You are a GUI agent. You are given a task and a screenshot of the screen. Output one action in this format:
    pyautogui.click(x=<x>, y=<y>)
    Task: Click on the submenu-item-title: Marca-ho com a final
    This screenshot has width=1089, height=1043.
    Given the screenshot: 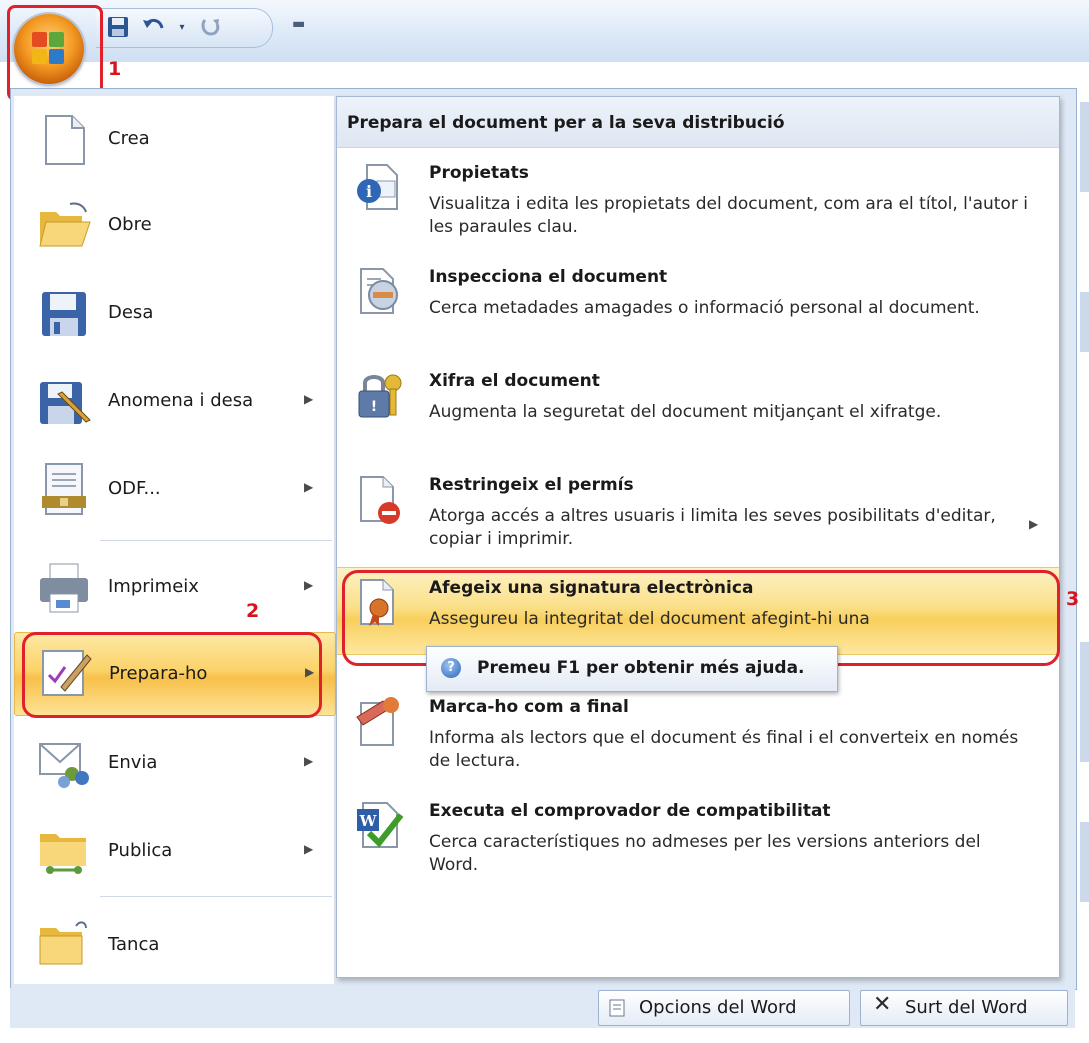 What is the action you would take?
    pyautogui.click(x=529, y=707)
    